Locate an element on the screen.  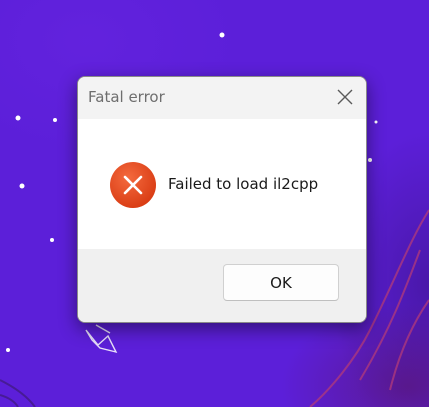
error-message: Failed to load il2cpp is located at coordinates (243, 184).